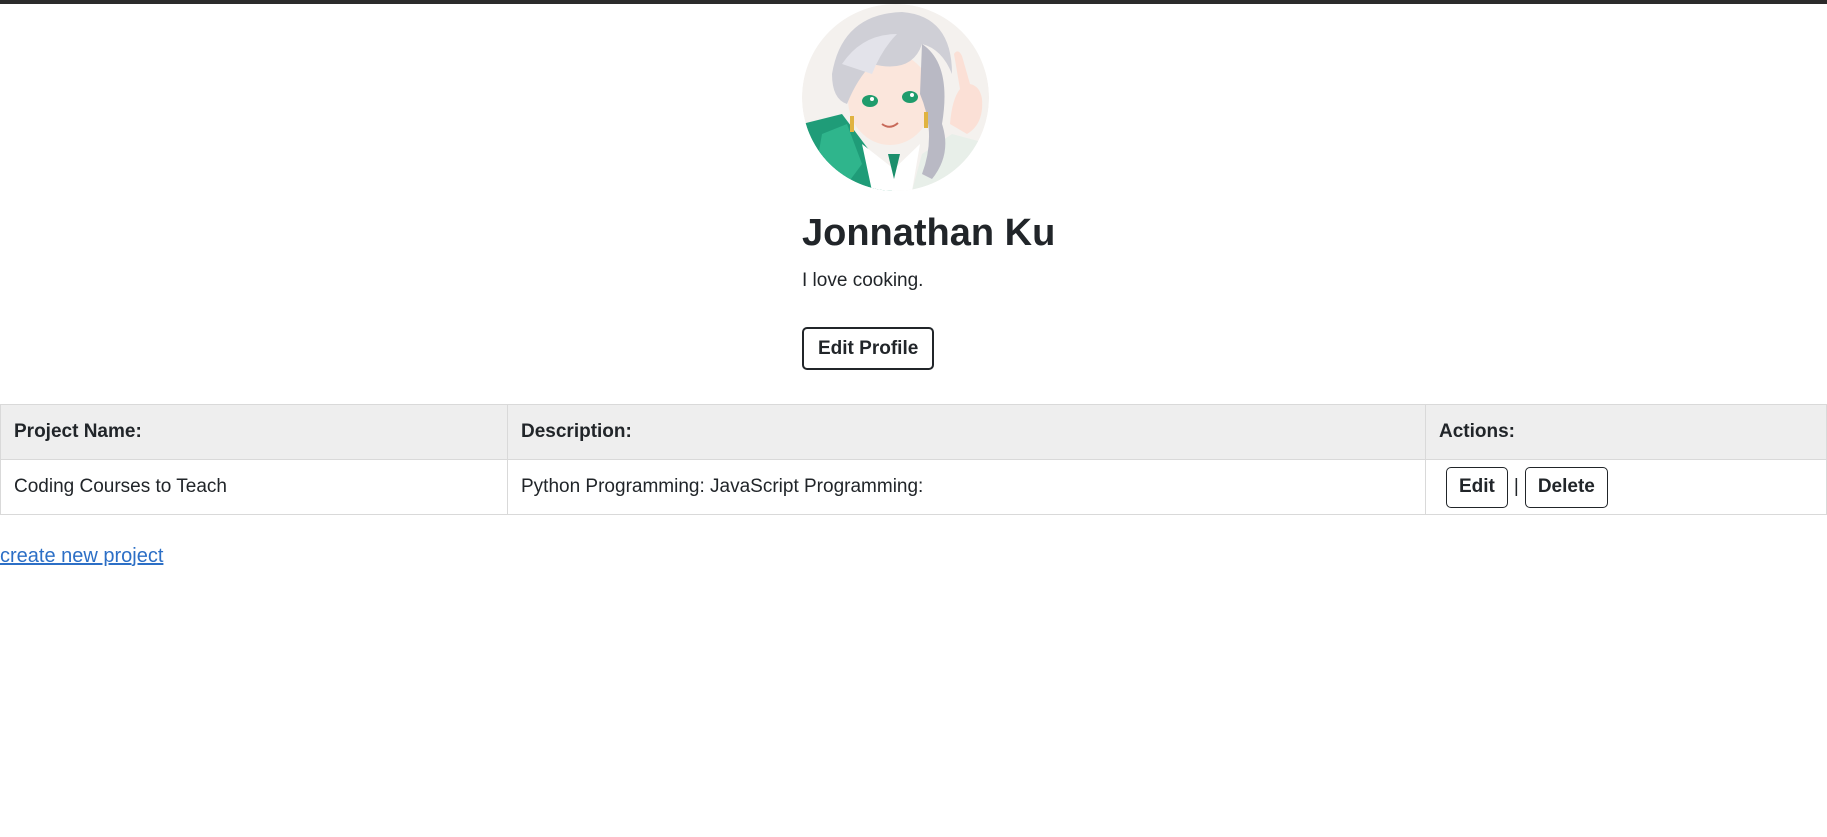 The image size is (1827, 837). I want to click on profile-name: Jonnathan Ku, so click(929, 233).